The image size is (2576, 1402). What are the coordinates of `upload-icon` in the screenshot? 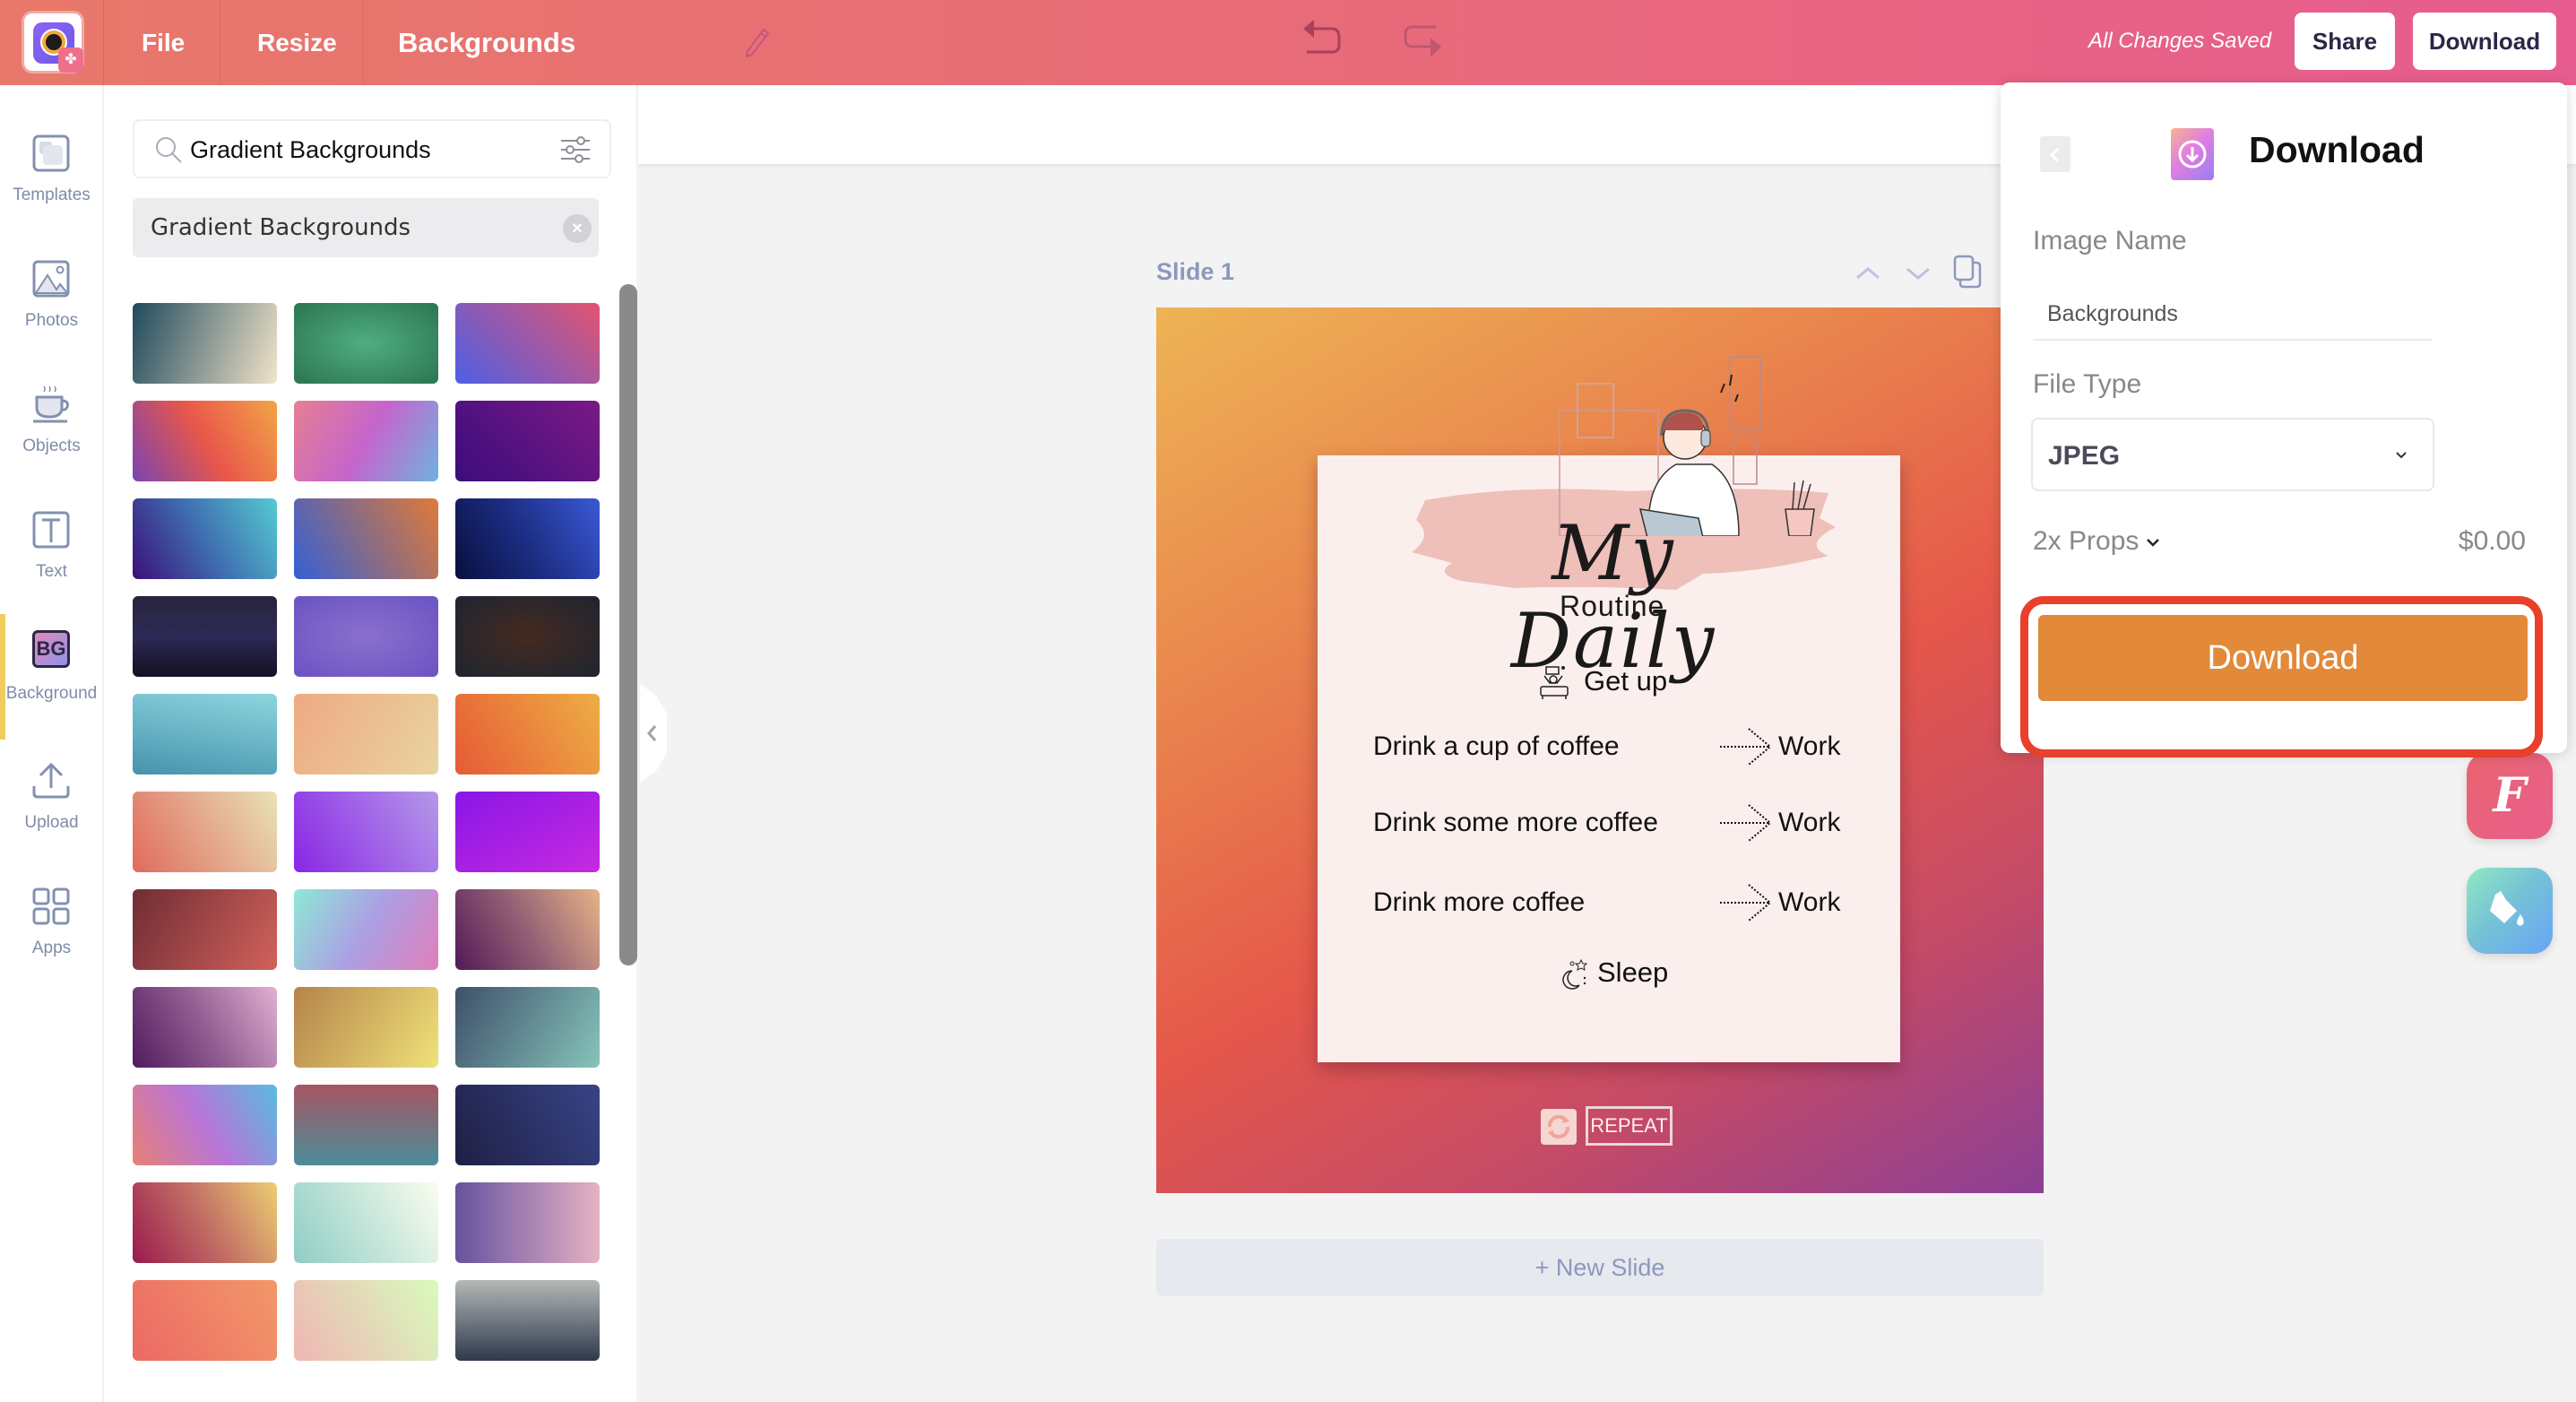 It's located at (51, 780).